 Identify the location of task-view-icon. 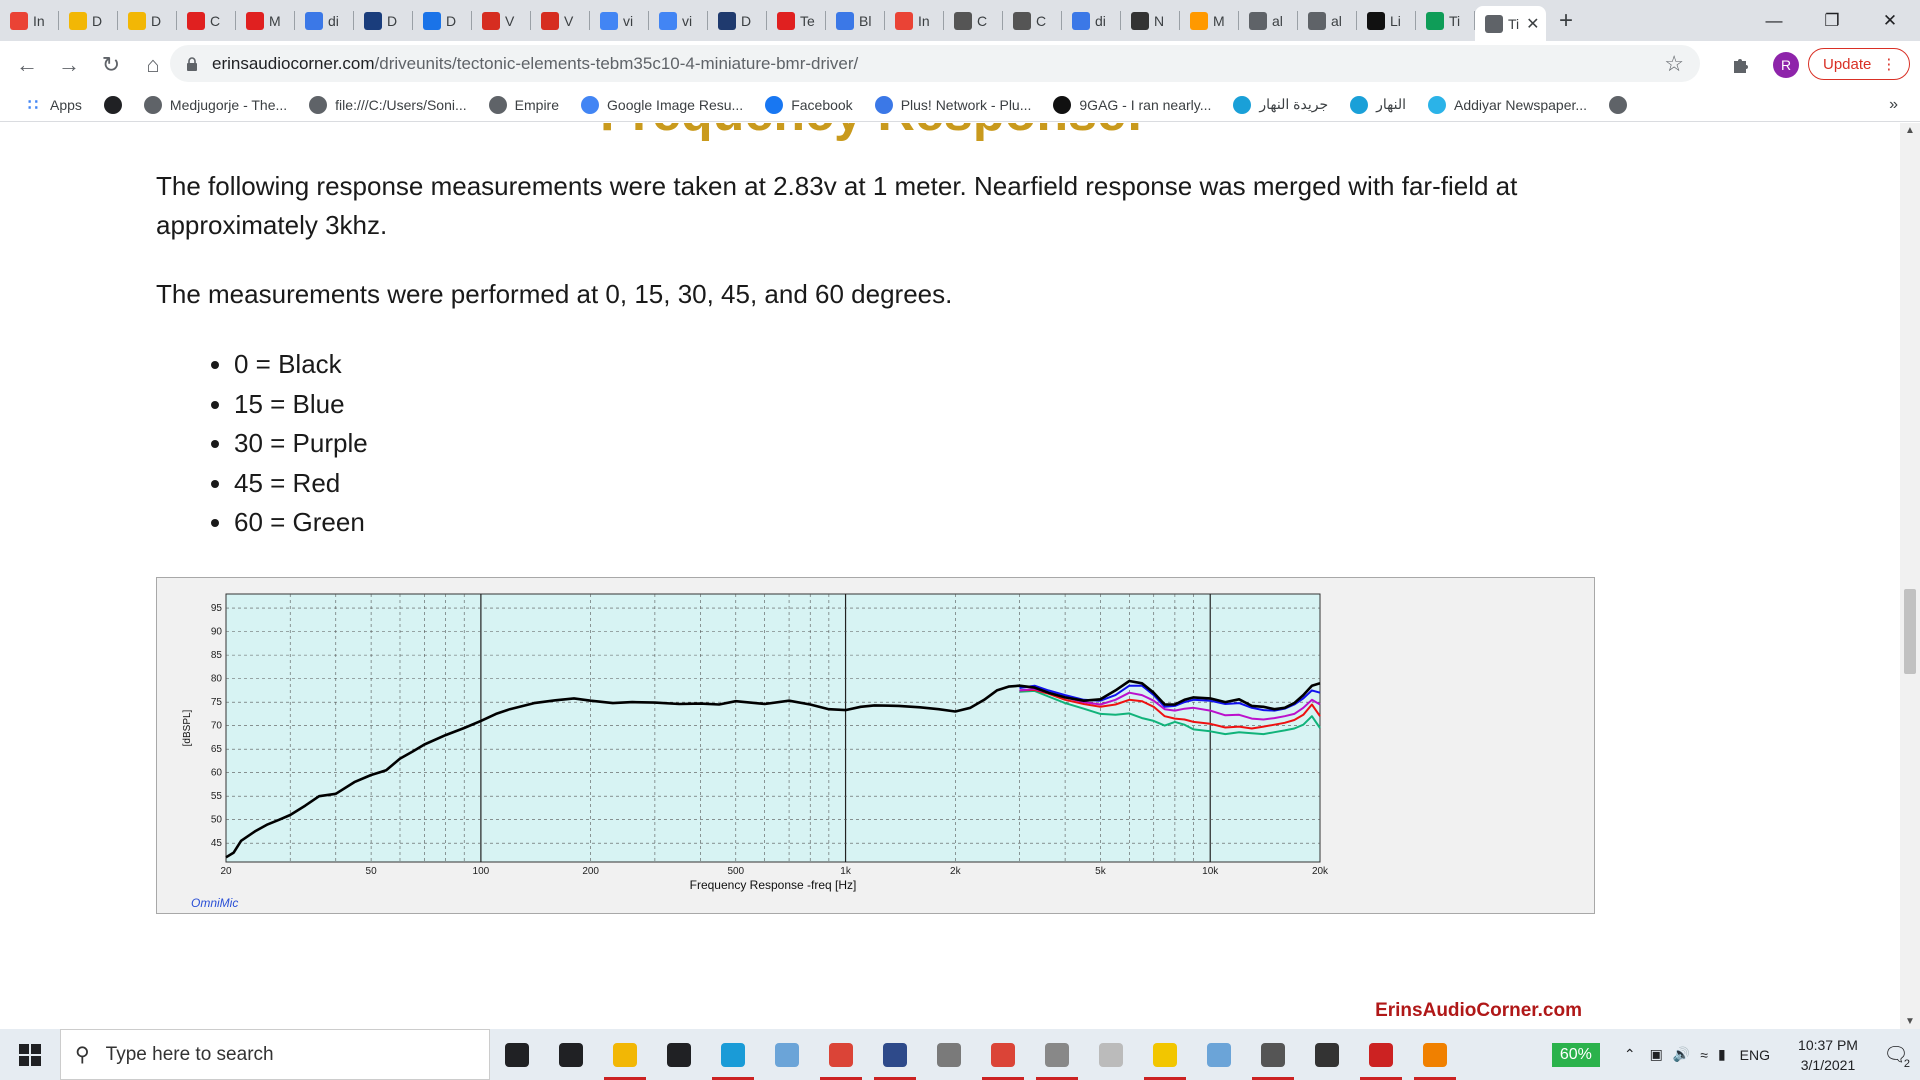
(517, 1054).